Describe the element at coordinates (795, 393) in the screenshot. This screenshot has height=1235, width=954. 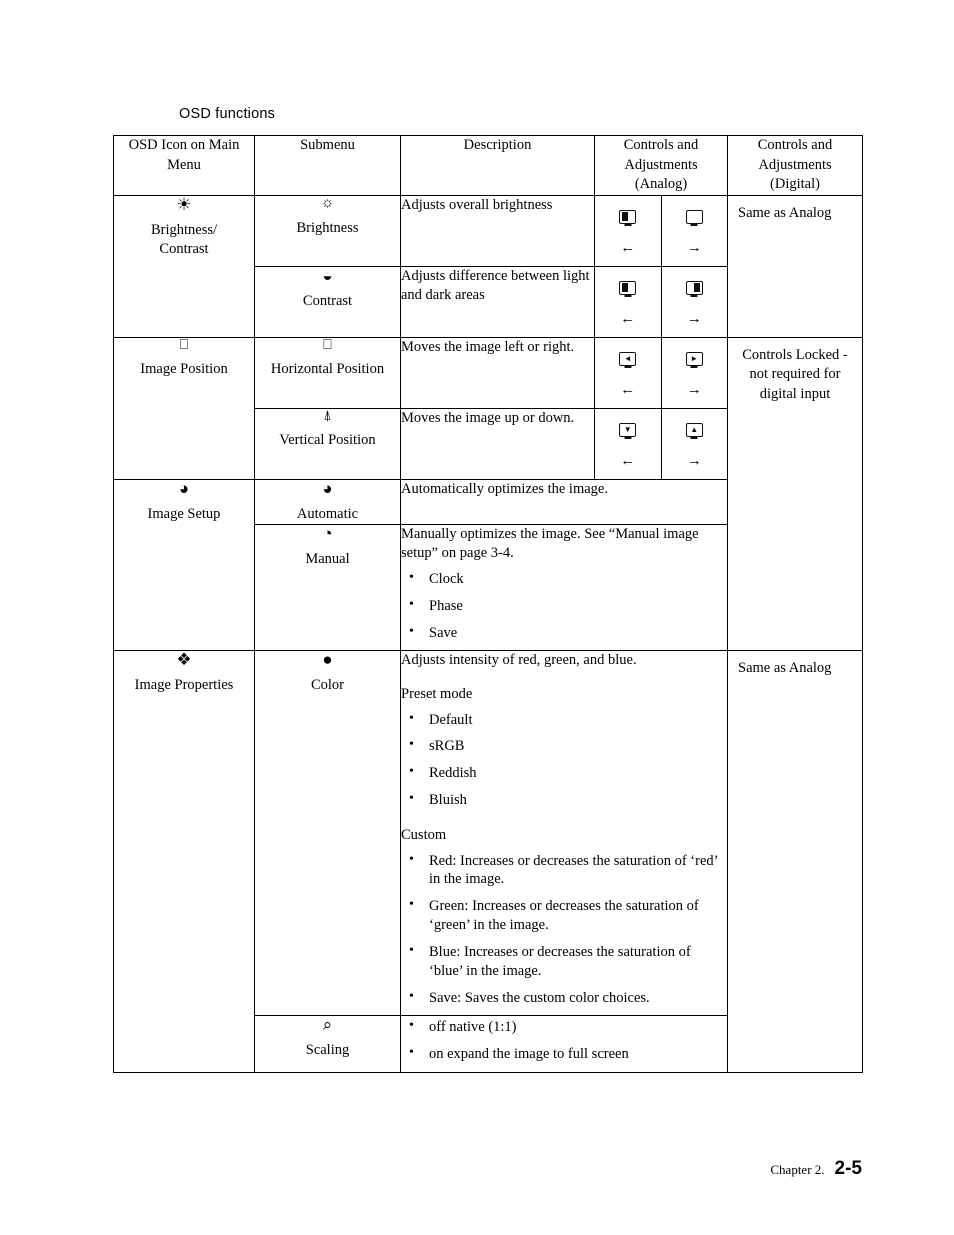
I see `digital-line3: digital input` at that location.